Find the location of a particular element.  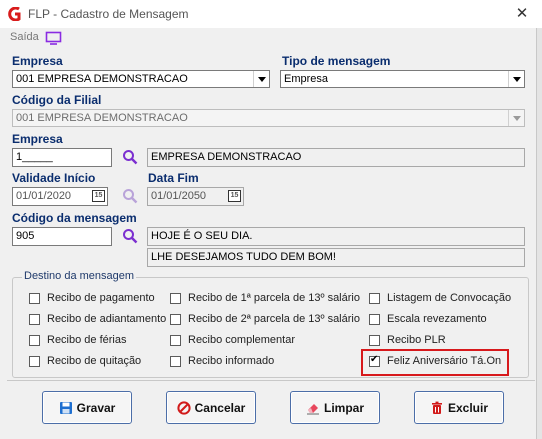

checkbox-recibo-1a-parcela: Recibo de 1ª parcela de 13º salário is located at coordinates (265, 298).